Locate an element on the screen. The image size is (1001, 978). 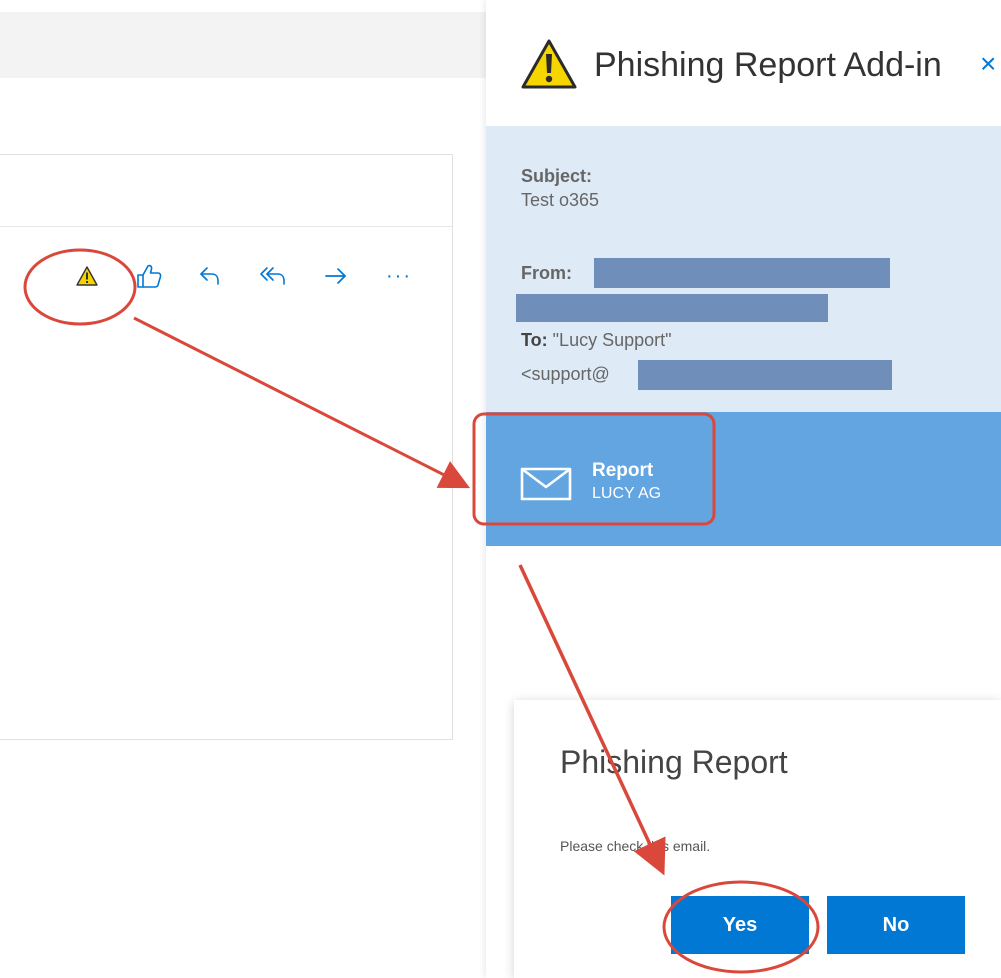
redacted-from-address is located at coordinates (742, 273).